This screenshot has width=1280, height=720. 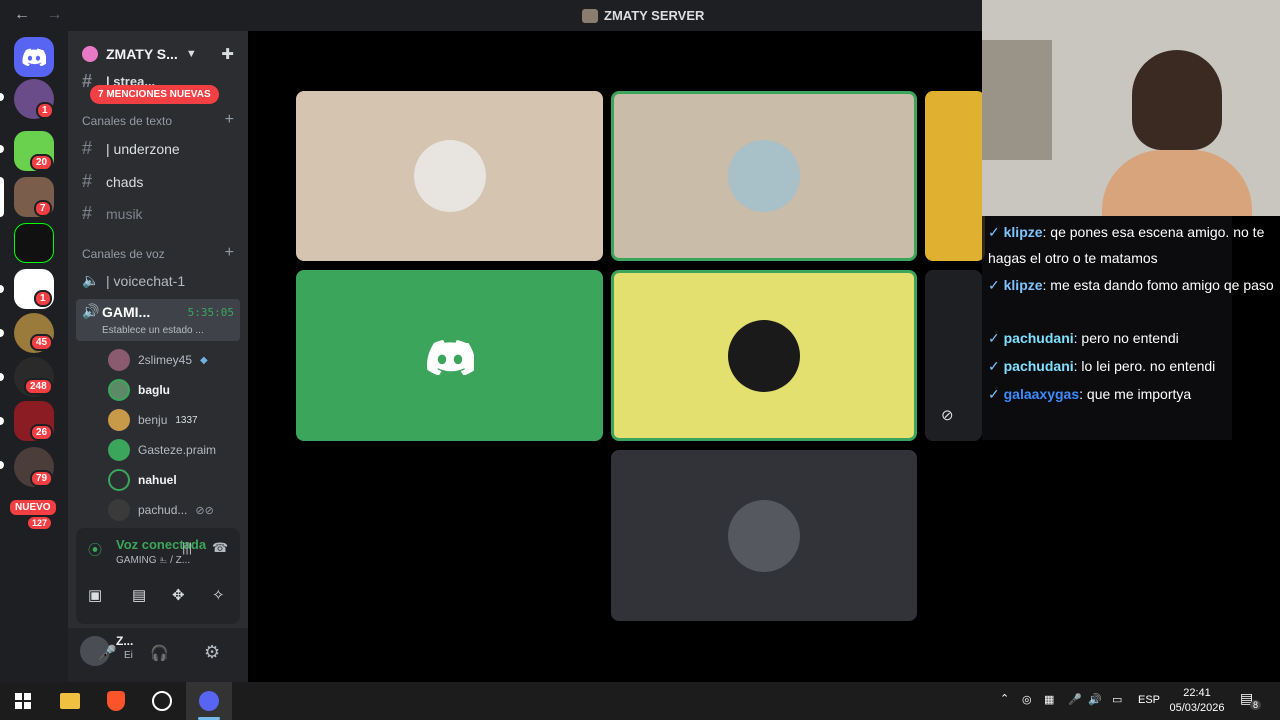 I want to click on member-name: Gasteze.praim, so click(x=177, y=450).